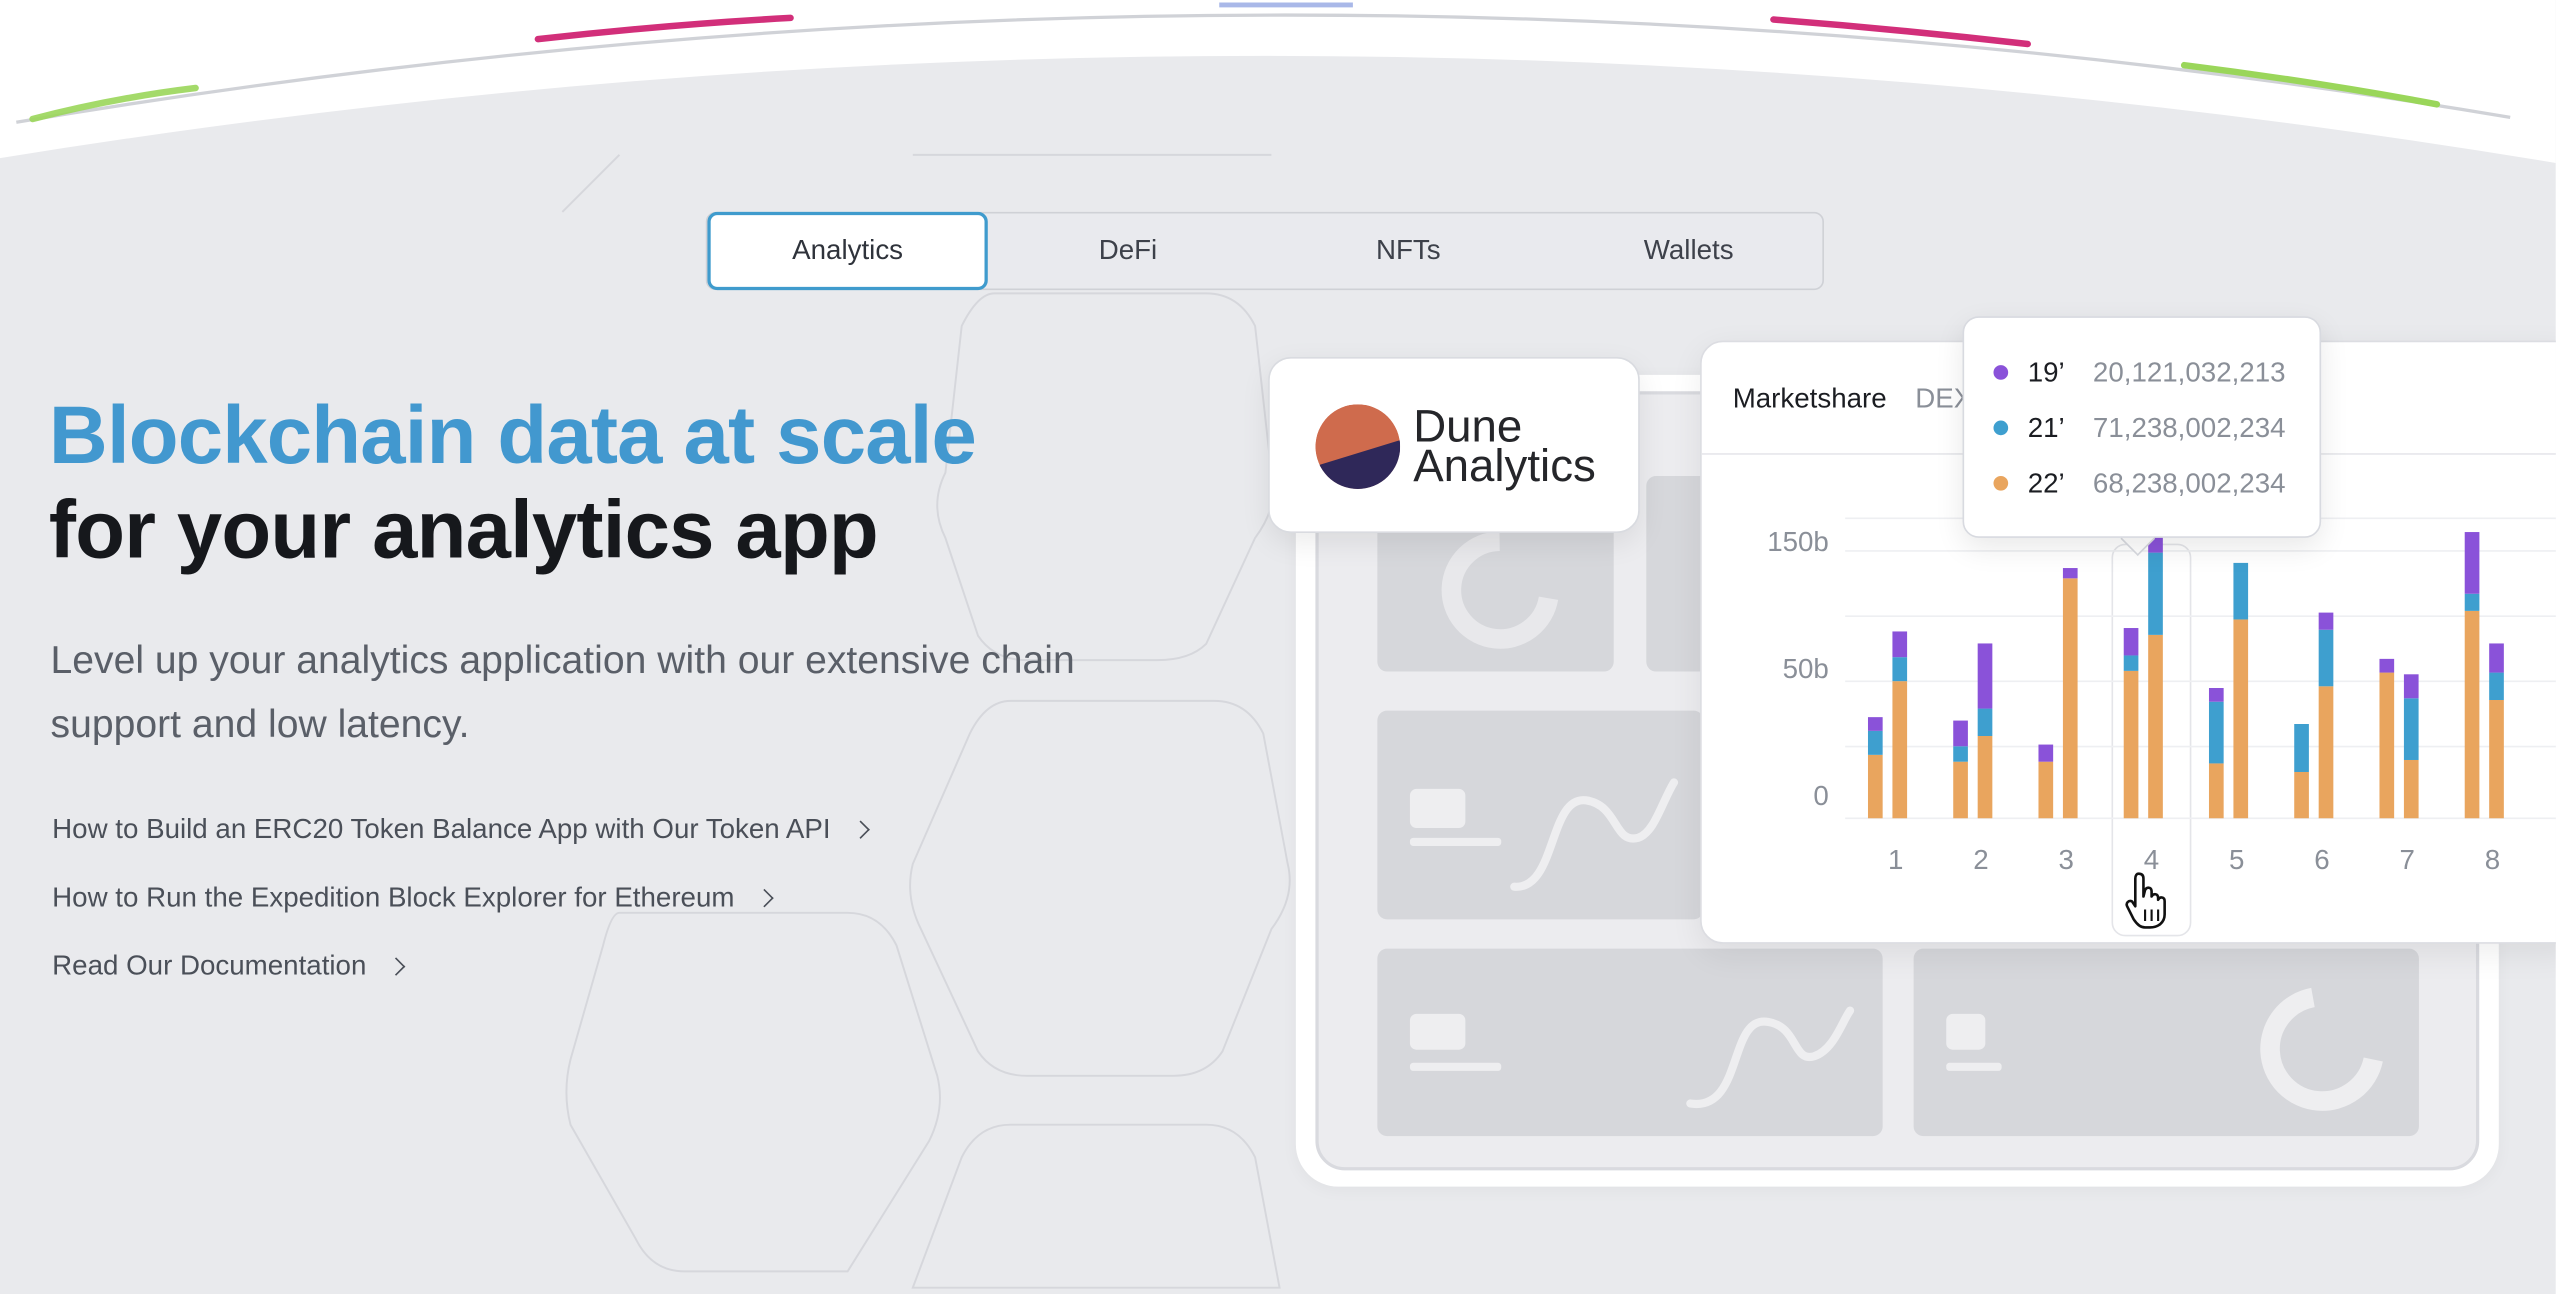  Describe the element at coordinates (209, 966) in the screenshot. I see `link-label: Read Our Documentation` at that location.